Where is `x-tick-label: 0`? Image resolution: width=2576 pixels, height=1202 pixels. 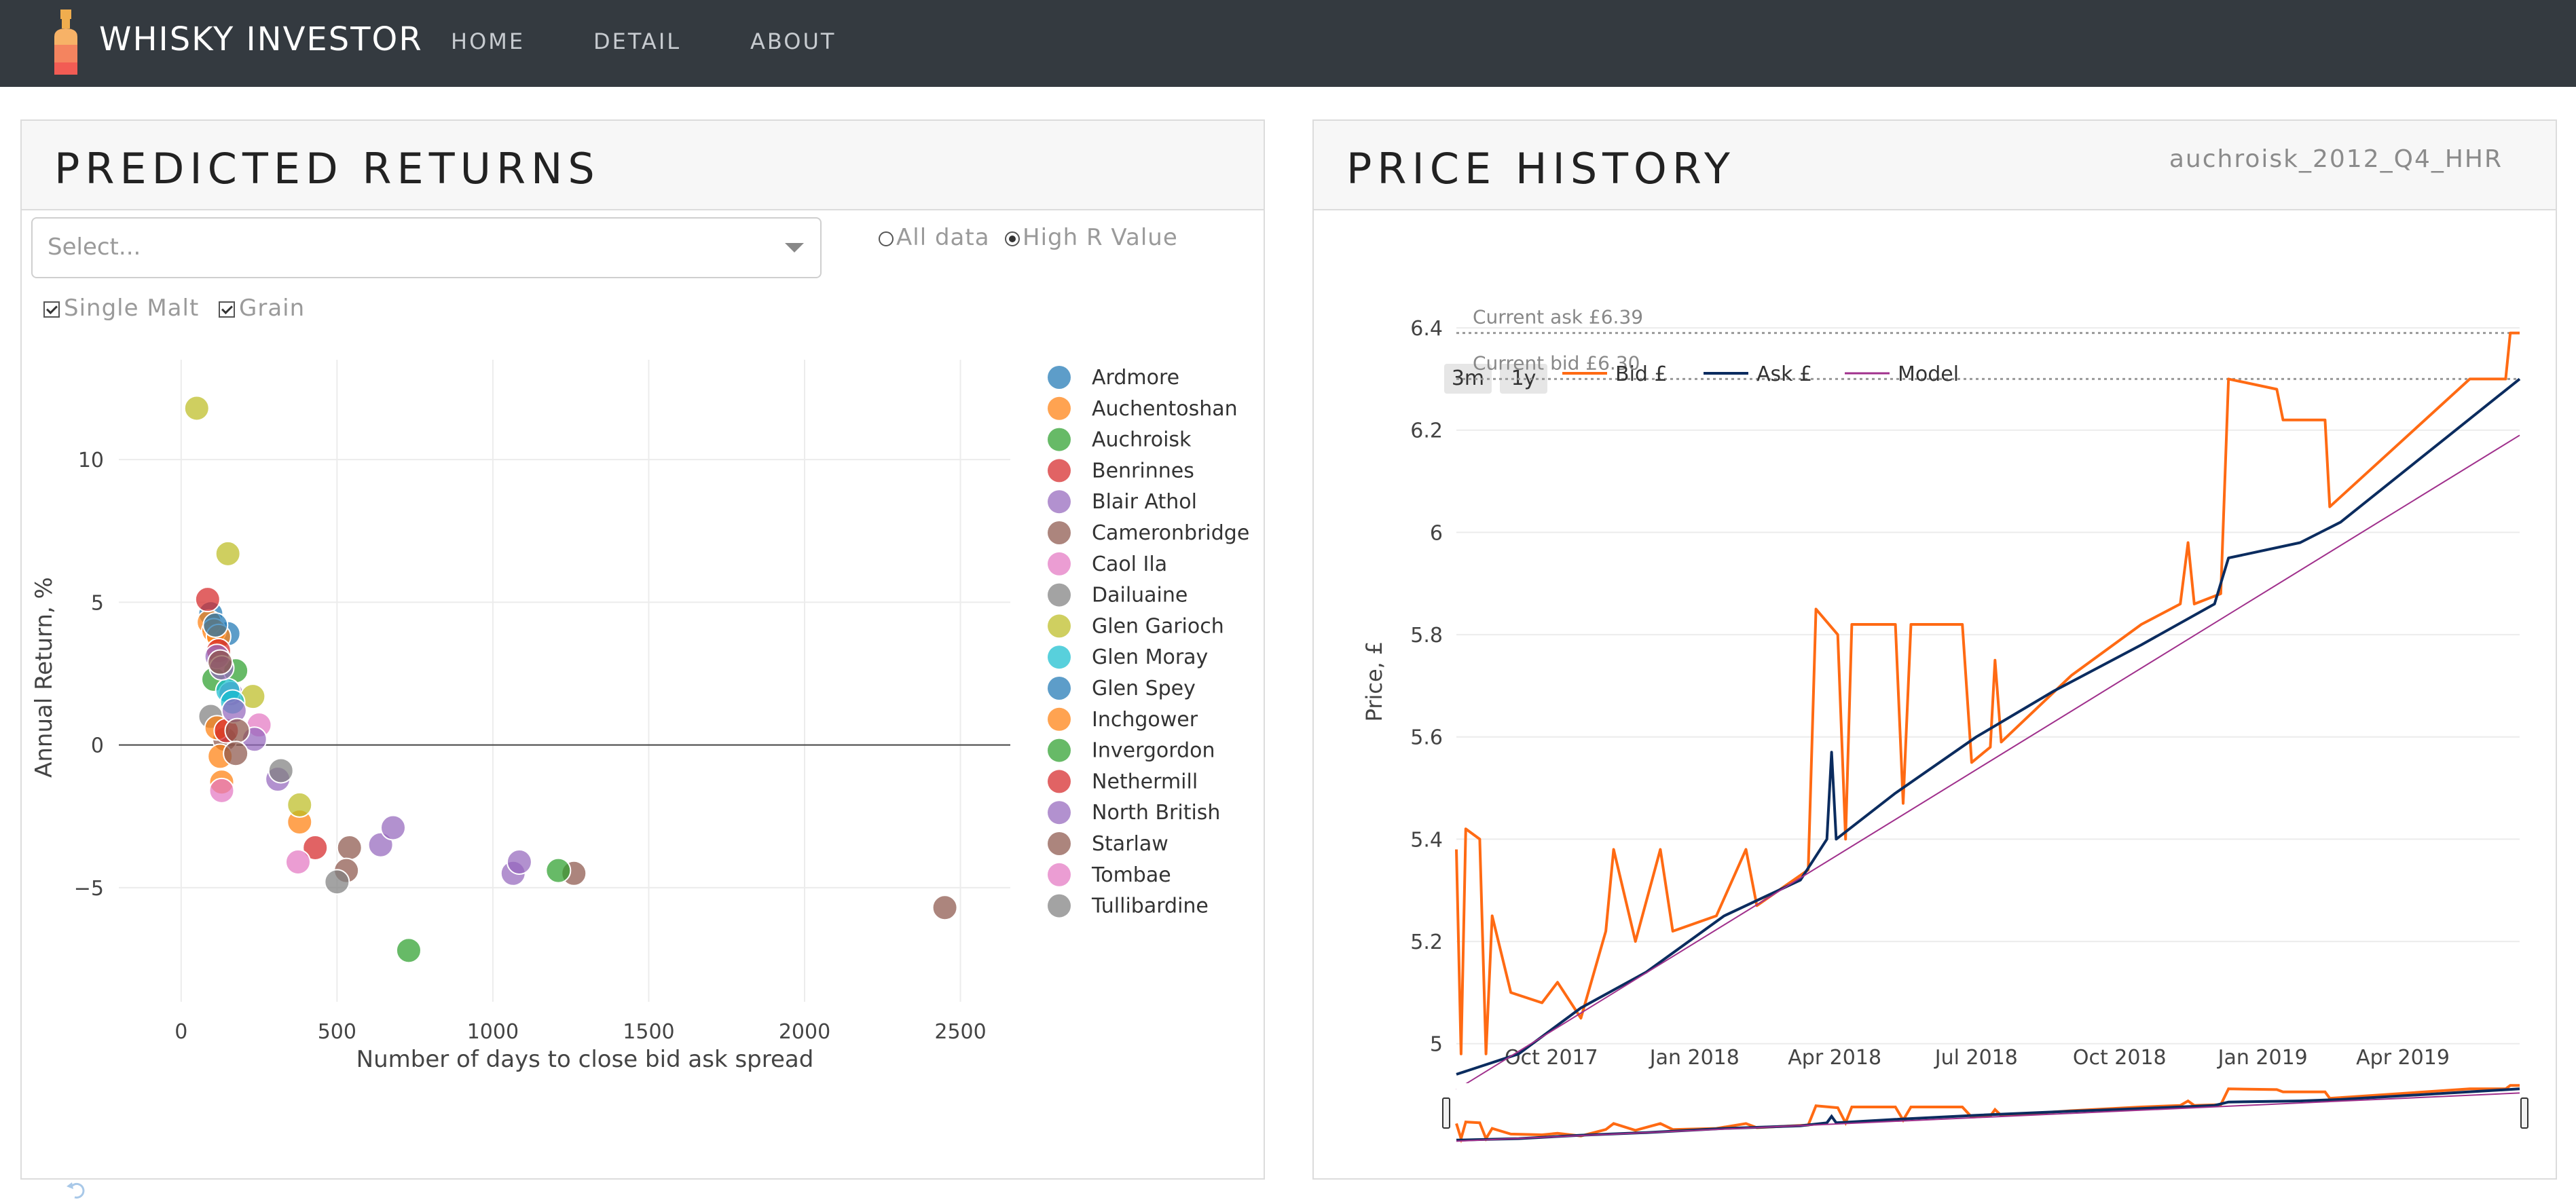 x-tick-label: 0 is located at coordinates (180, 1032).